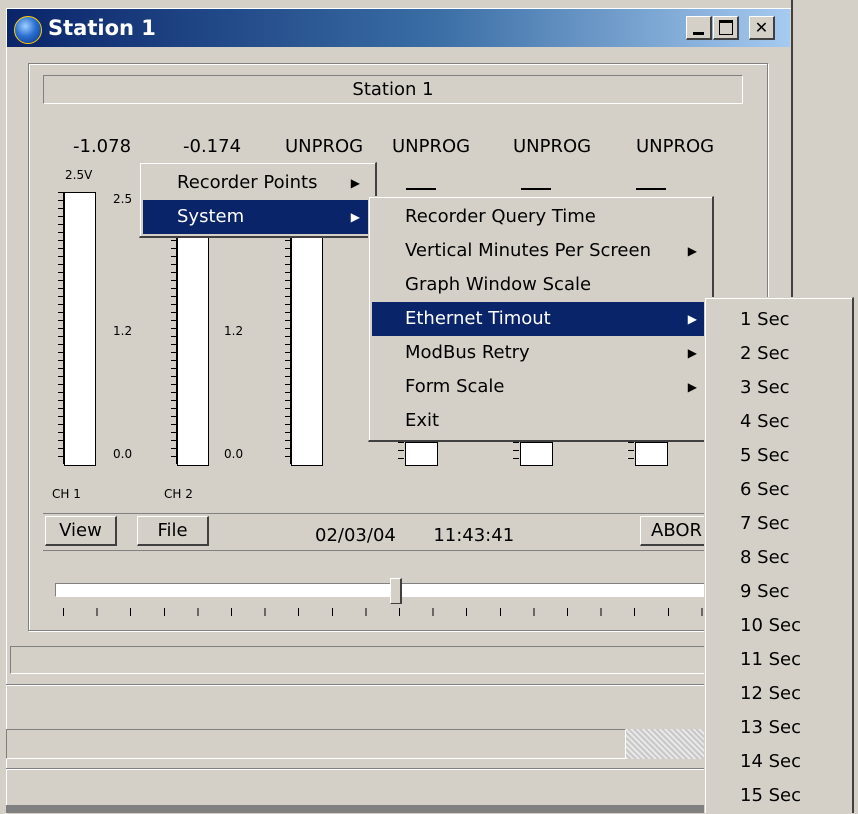 Image resolution: width=858 pixels, height=814 pixels. I want to click on menu-item-modbus-retry: ModBus Retry ▶, so click(540, 353).